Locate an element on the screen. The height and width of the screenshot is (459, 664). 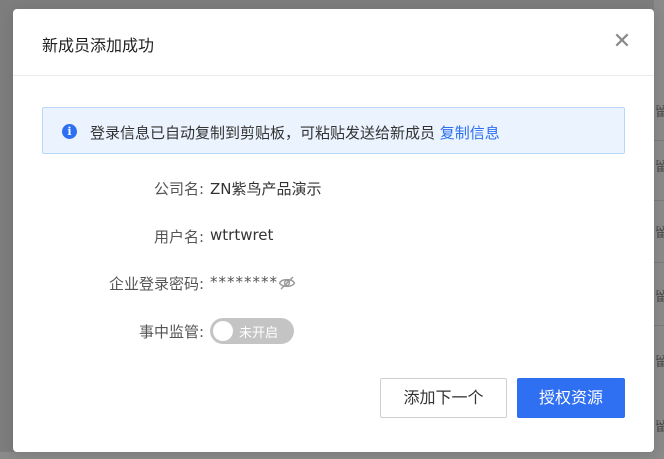
info-alert: i 登录信息已自动复制到剪贴板，可粘贴发送给新成员 复制信息 is located at coordinates (333, 130).